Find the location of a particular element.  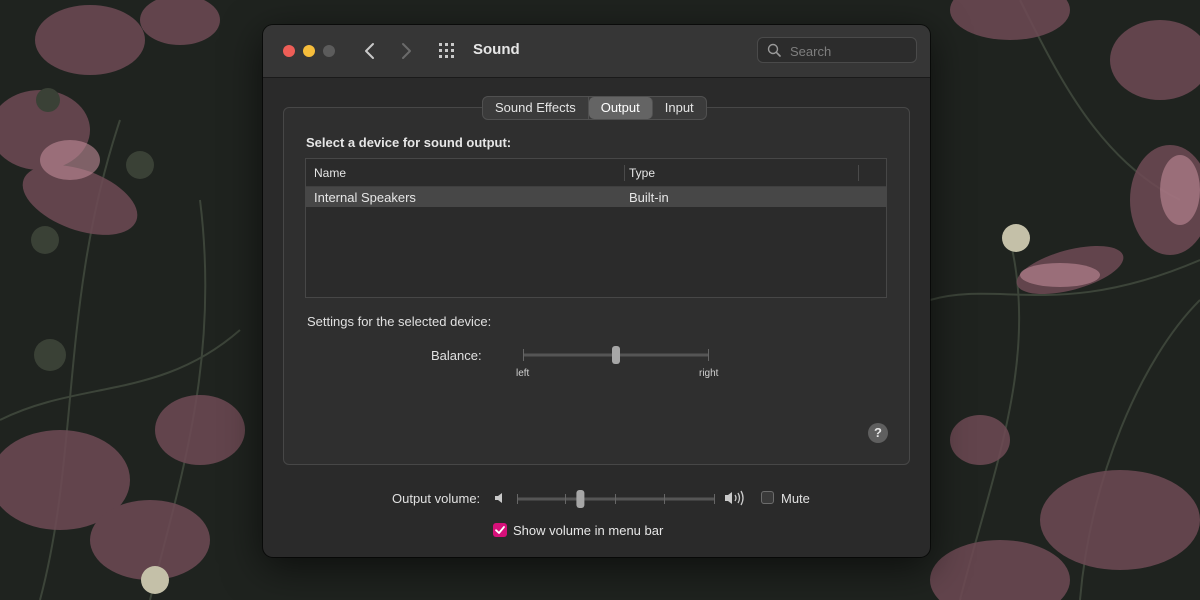

device-settings-label: Settings for the selected device: is located at coordinates (399, 321).